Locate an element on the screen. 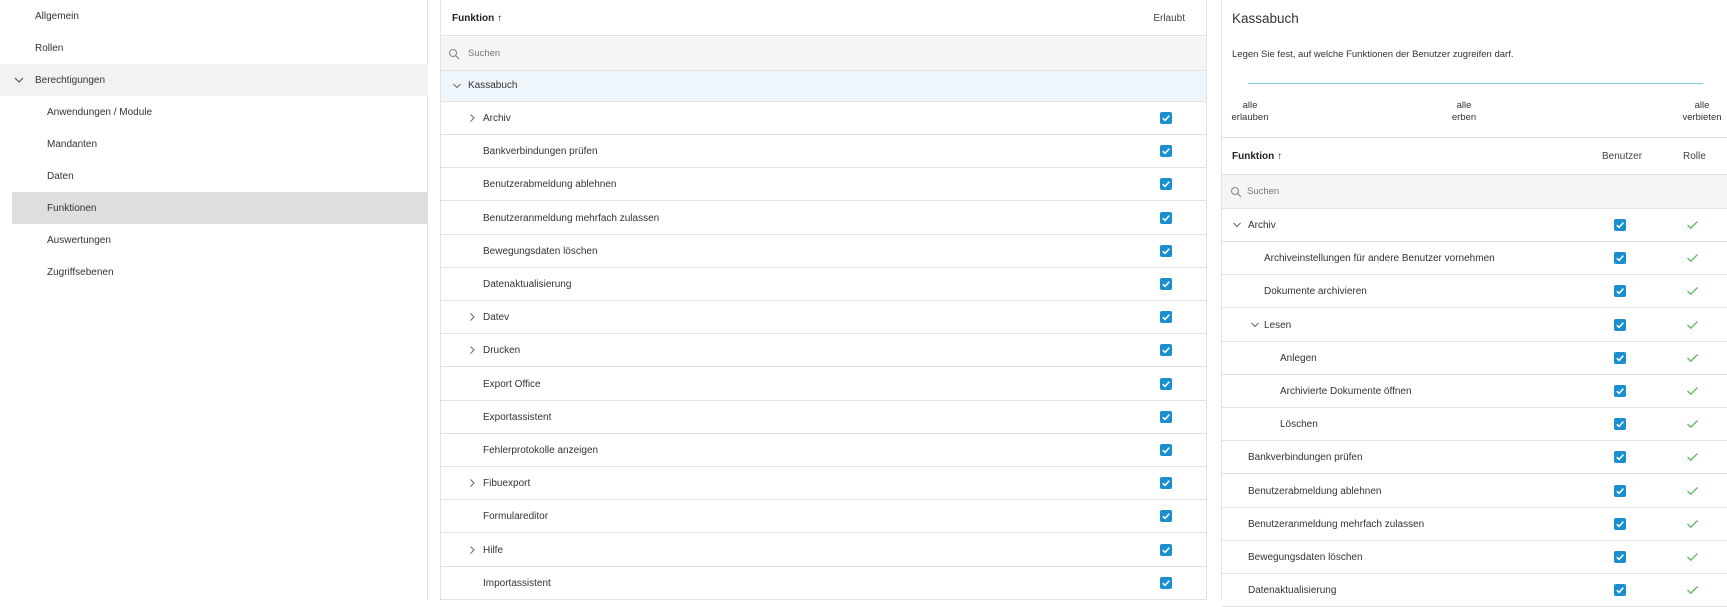 This screenshot has width=1727, height=607. nav-item-rollen: Rollen is located at coordinates (214, 48).